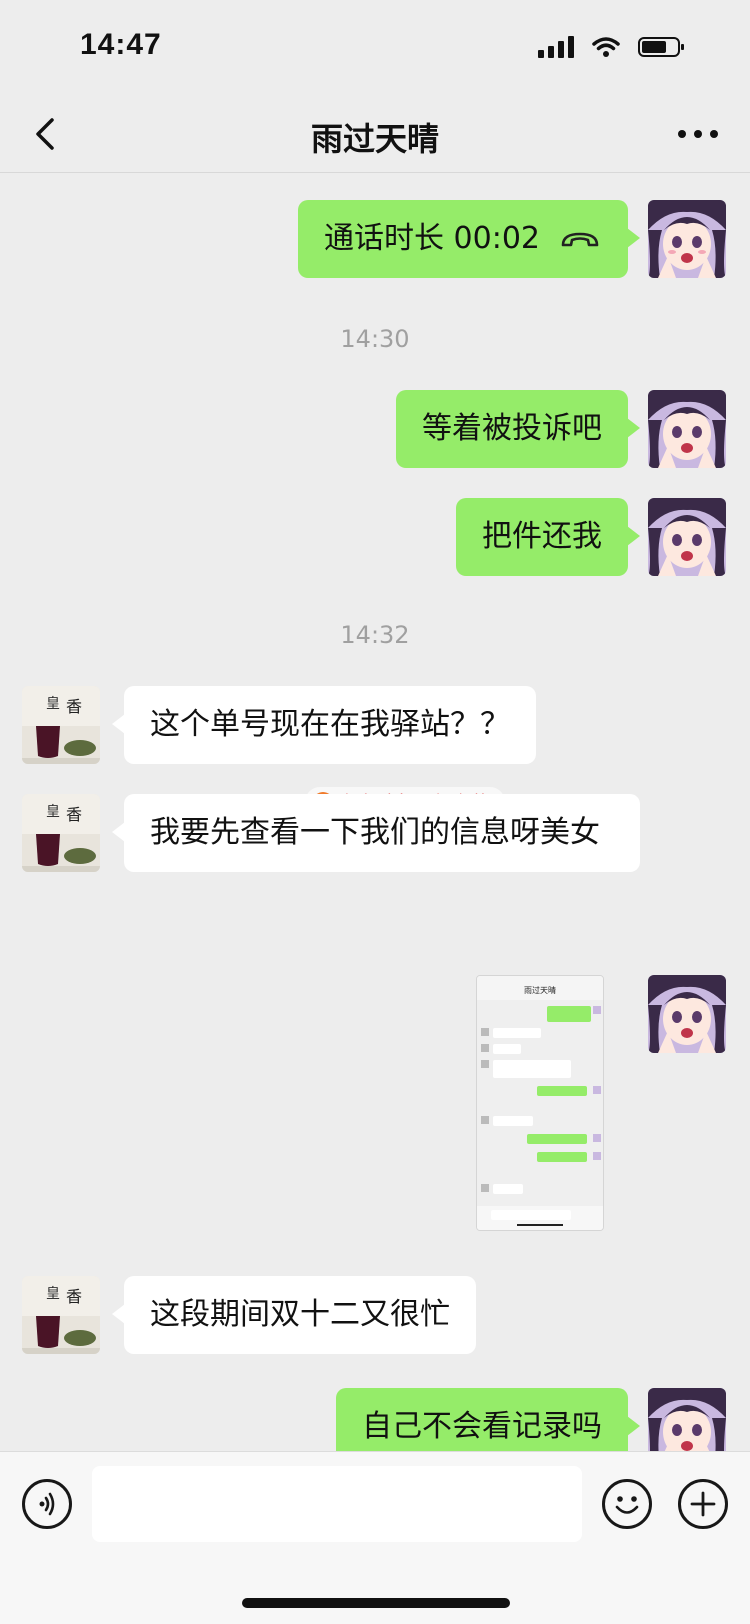 The image size is (750, 1624). I want to click on timestamp: 14:32, so click(375, 635).